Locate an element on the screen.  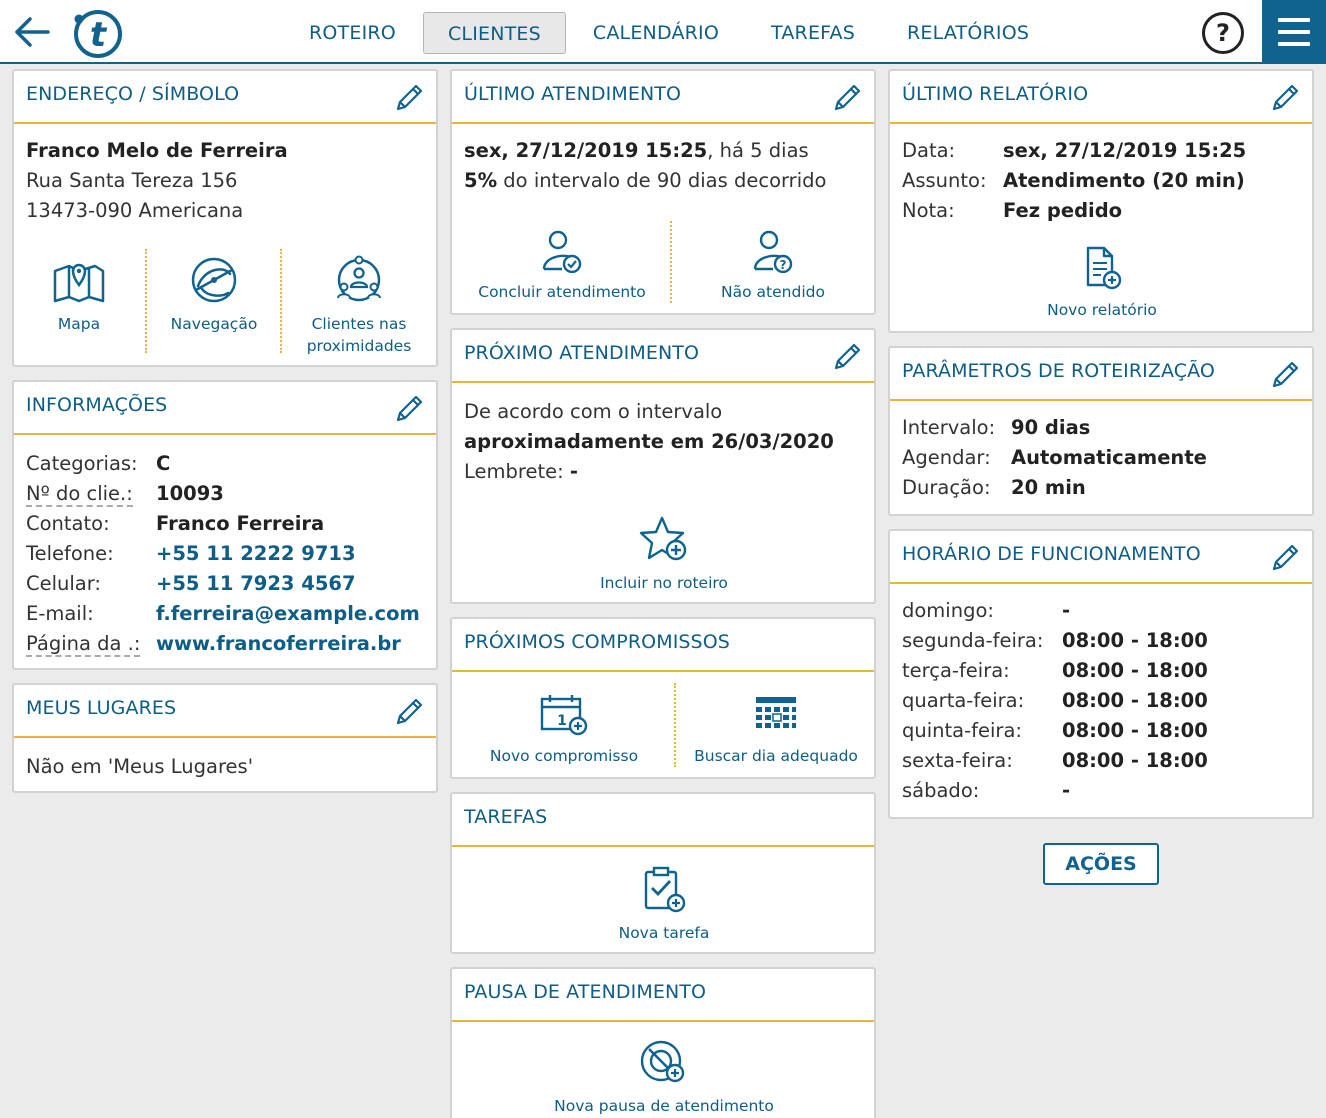
reminder-line: Lembrete: - is located at coordinates (521, 471).